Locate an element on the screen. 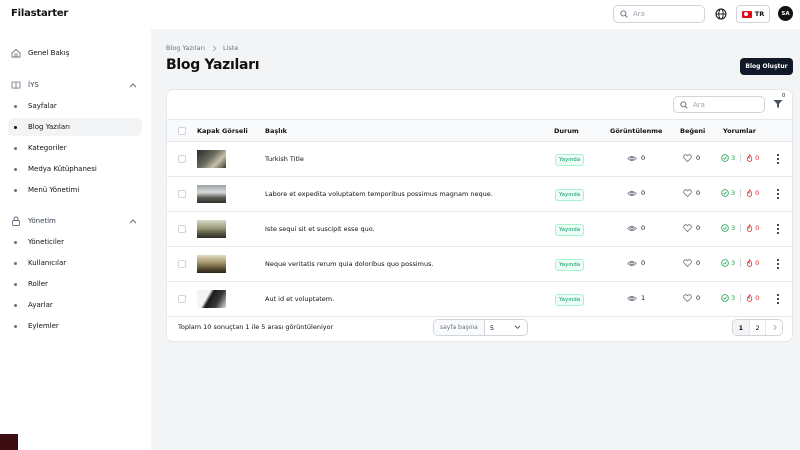 This screenshot has height=450, width=800. views-count: 0 is located at coordinates (643, 228).